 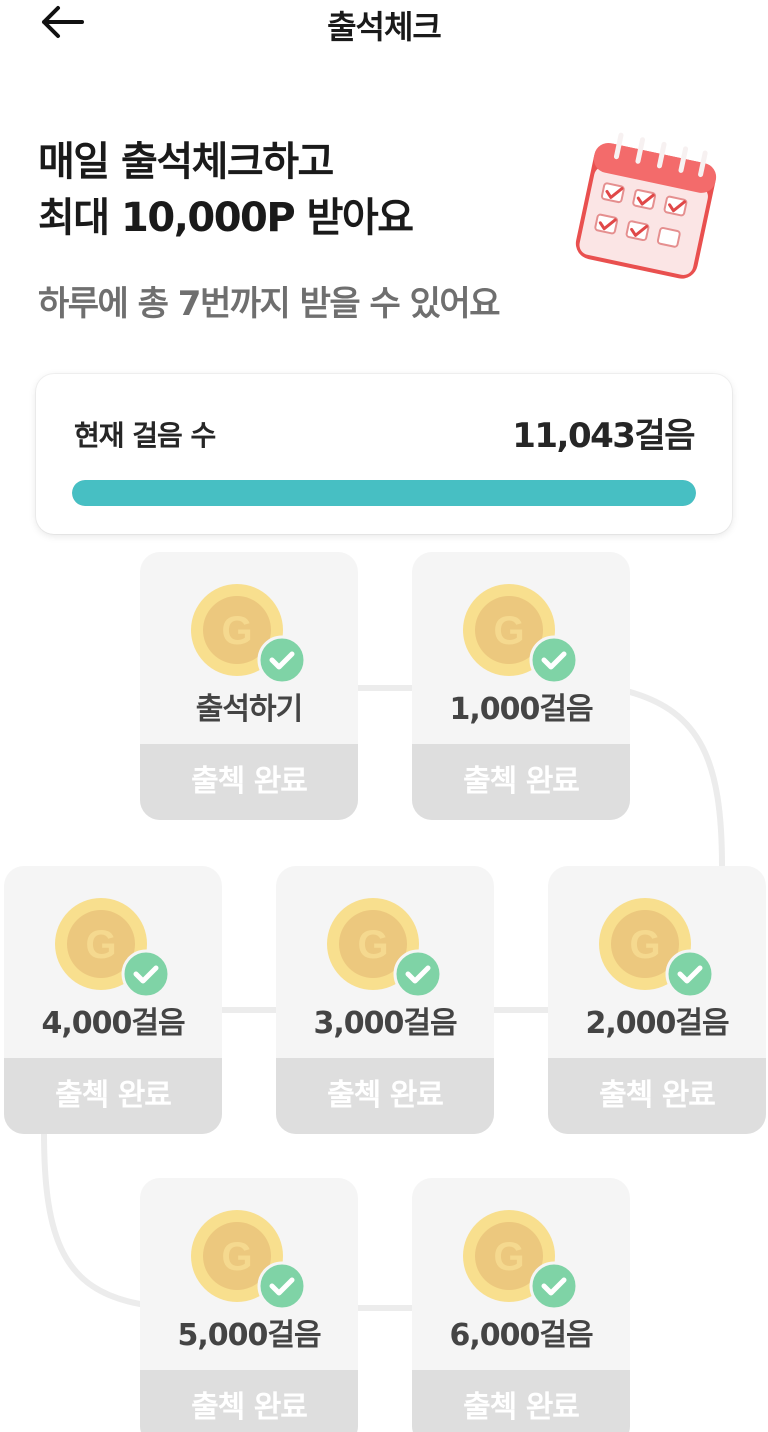 What do you see at coordinates (385, 1023) in the screenshot?
I see `reward-label: 3,000걸음` at bounding box center [385, 1023].